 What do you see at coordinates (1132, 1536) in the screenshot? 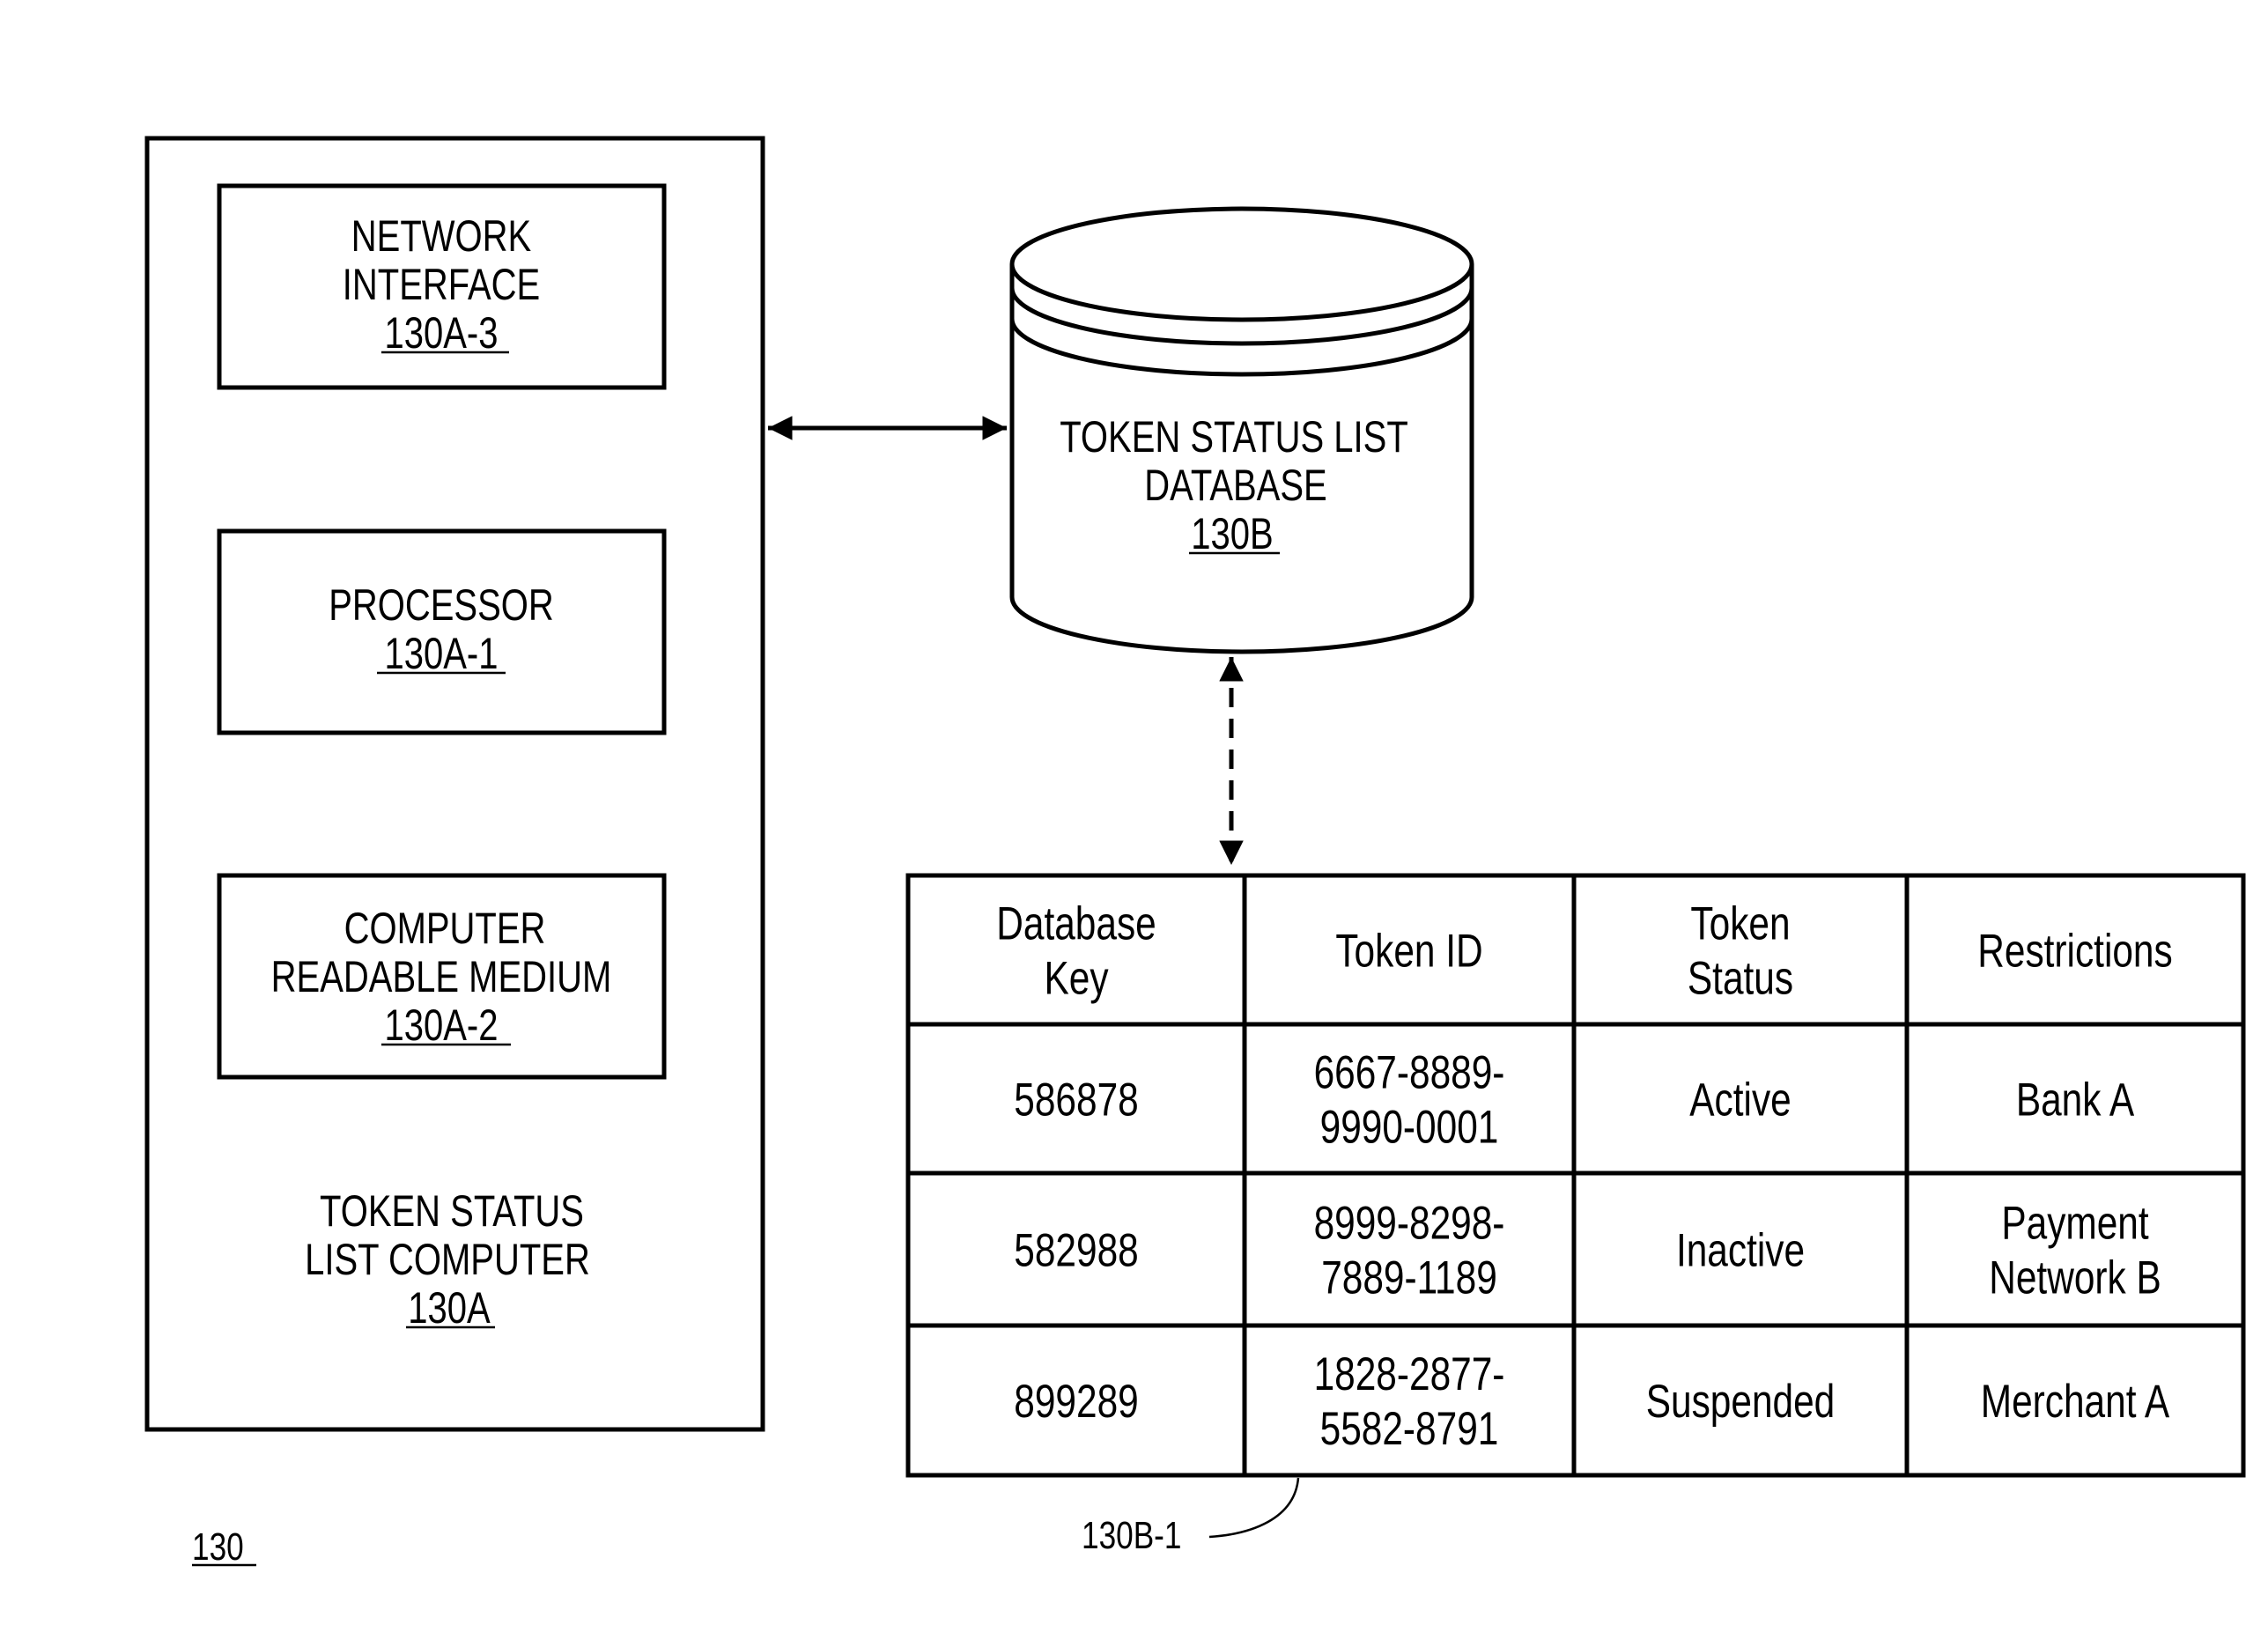
I see `table-ref: 130B-1` at bounding box center [1132, 1536].